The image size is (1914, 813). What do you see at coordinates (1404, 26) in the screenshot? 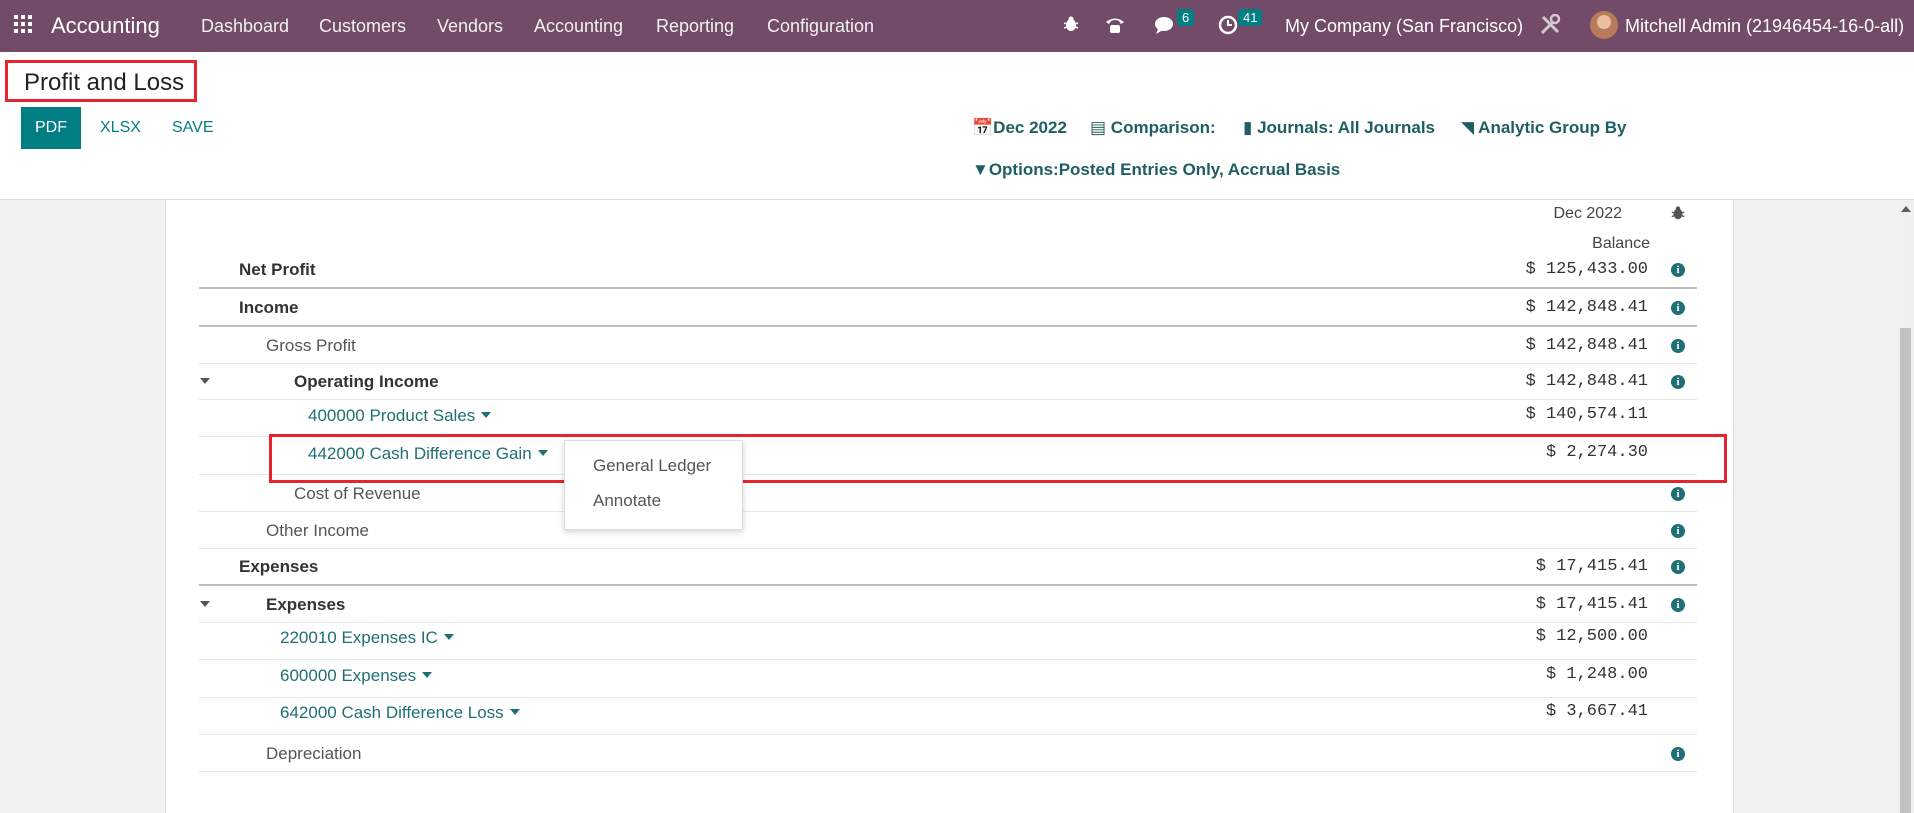
I see `company-switcher: My Company (San Francisco)` at bounding box center [1404, 26].